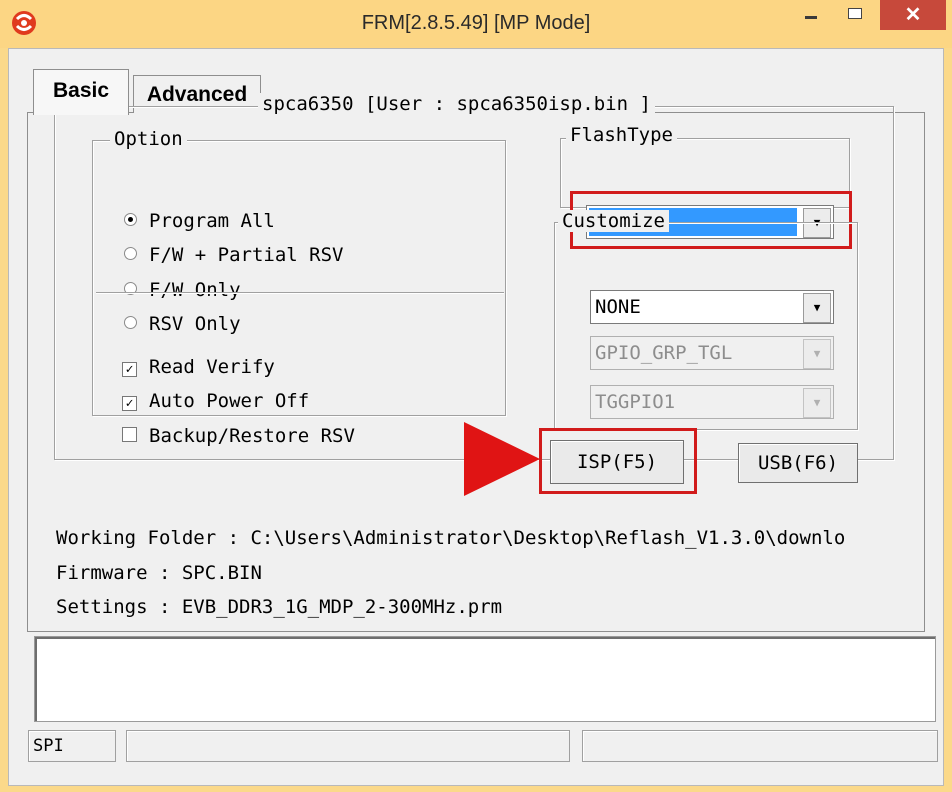 The height and width of the screenshot is (792, 952). I want to click on flashtype-group-legend: FlashType, so click(621, 135).